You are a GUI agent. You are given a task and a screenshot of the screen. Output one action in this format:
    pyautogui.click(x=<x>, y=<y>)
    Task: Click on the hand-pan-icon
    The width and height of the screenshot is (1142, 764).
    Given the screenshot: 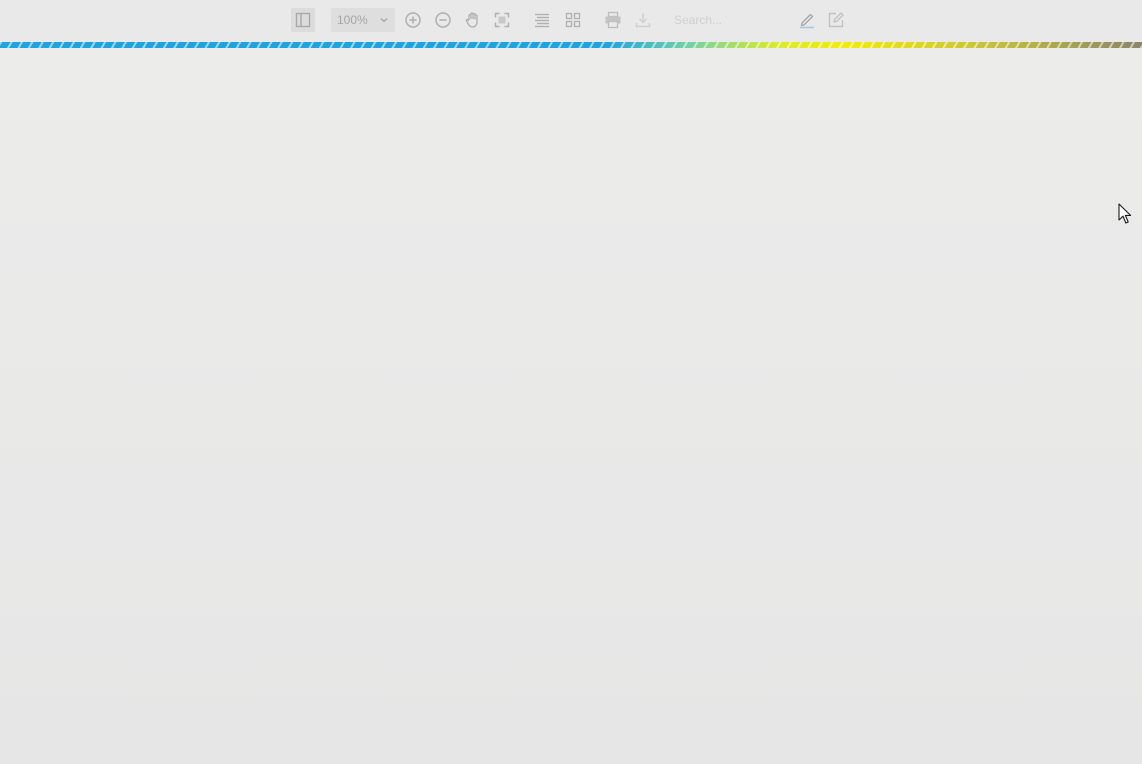 What is the action you would take?
    pyautogui.click(x=473, y=20)
    